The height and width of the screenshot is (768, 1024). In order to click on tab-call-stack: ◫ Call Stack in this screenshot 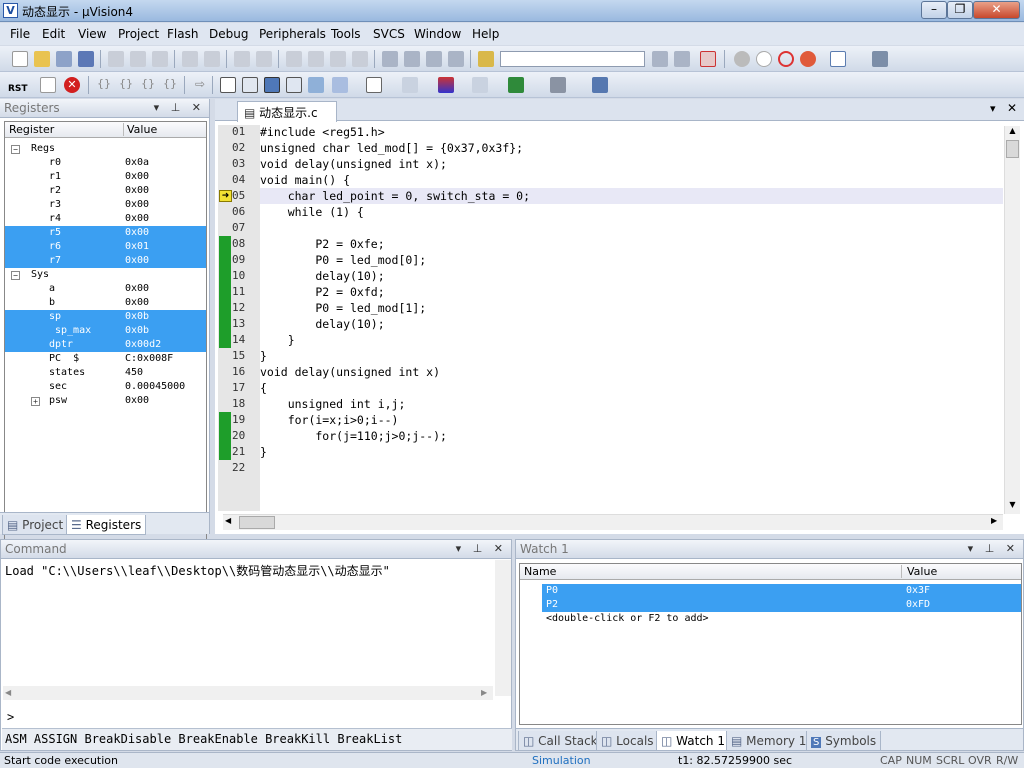, I will do `click(560, 741)`.